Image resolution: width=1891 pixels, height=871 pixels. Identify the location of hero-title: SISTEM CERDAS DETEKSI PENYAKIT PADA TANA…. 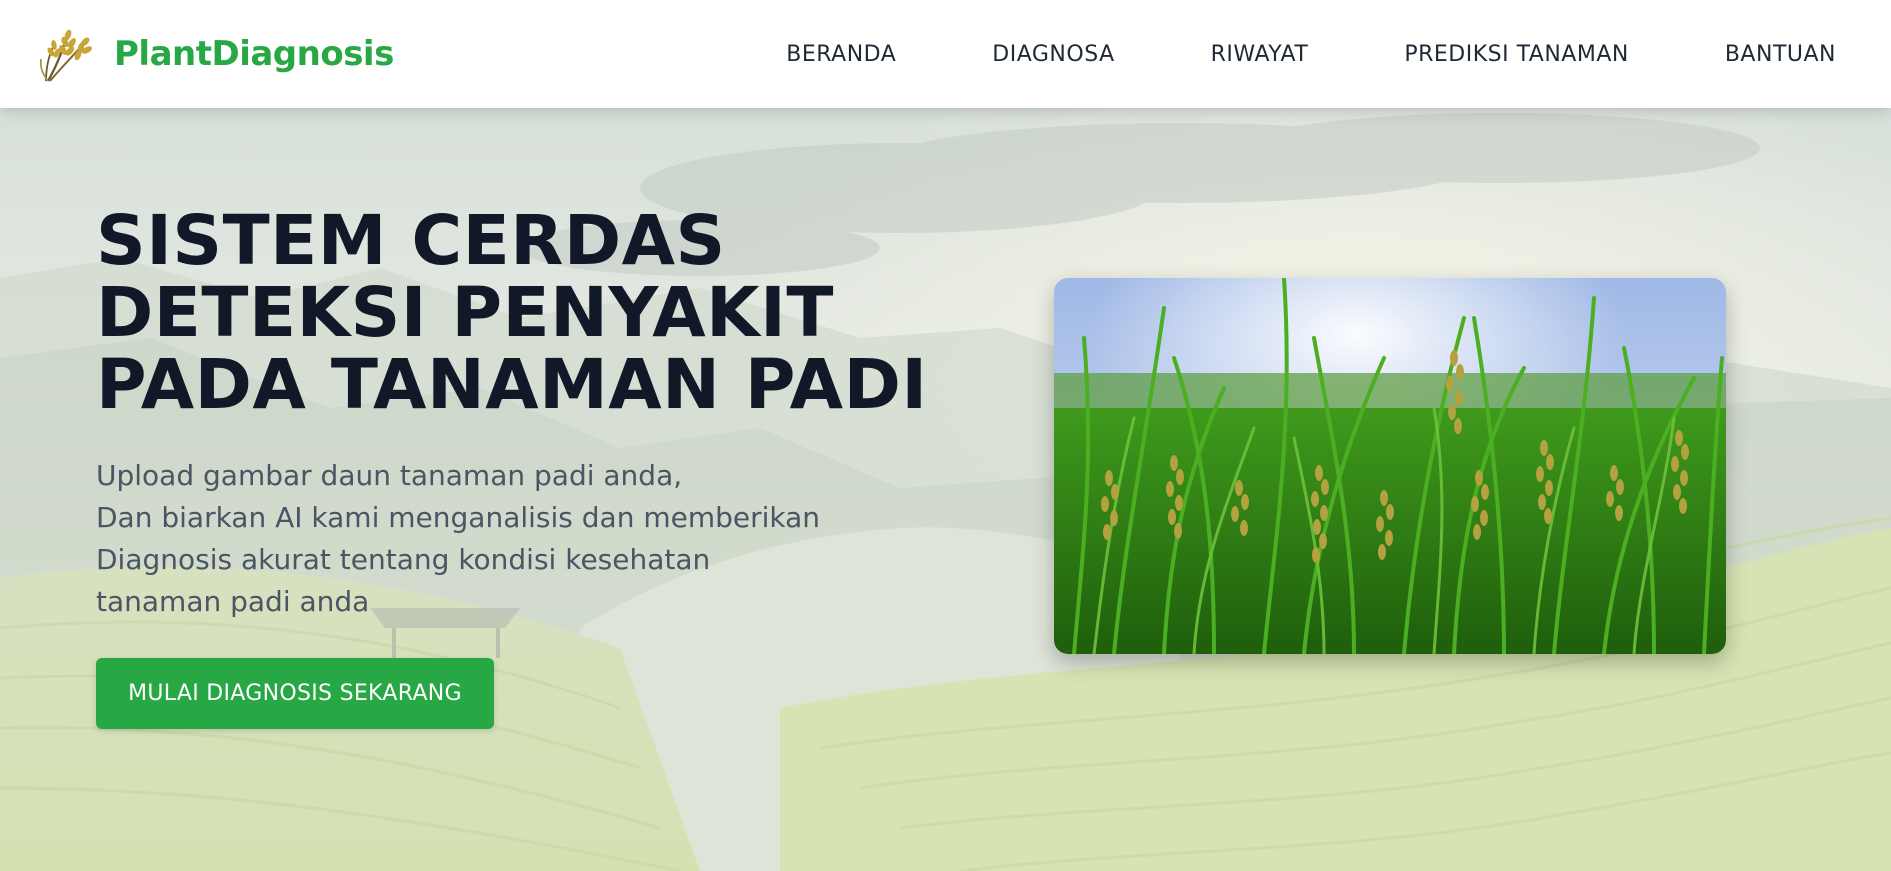
(512, 313).